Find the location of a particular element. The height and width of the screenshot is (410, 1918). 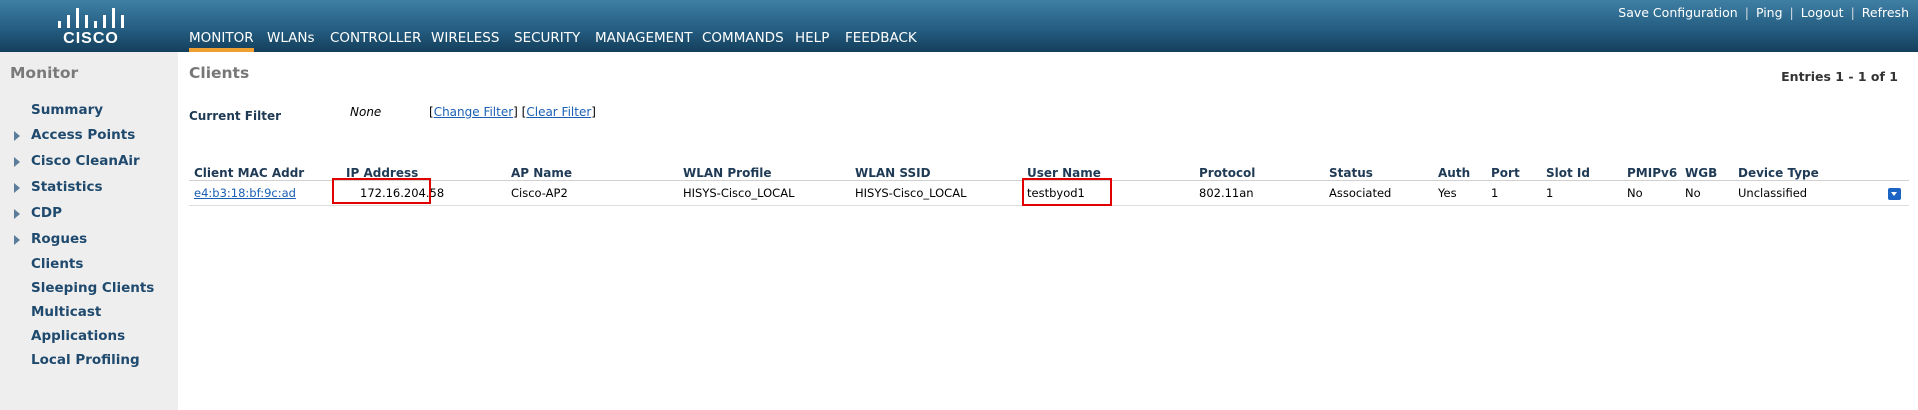

logout-link: Logout is located at coordinates (1822, 12).